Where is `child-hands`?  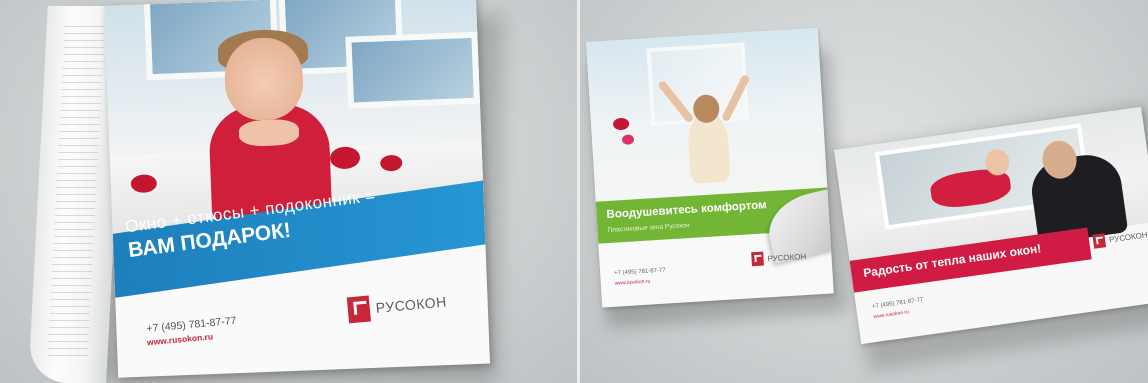 child-hands is located at coordinates (269, 132).